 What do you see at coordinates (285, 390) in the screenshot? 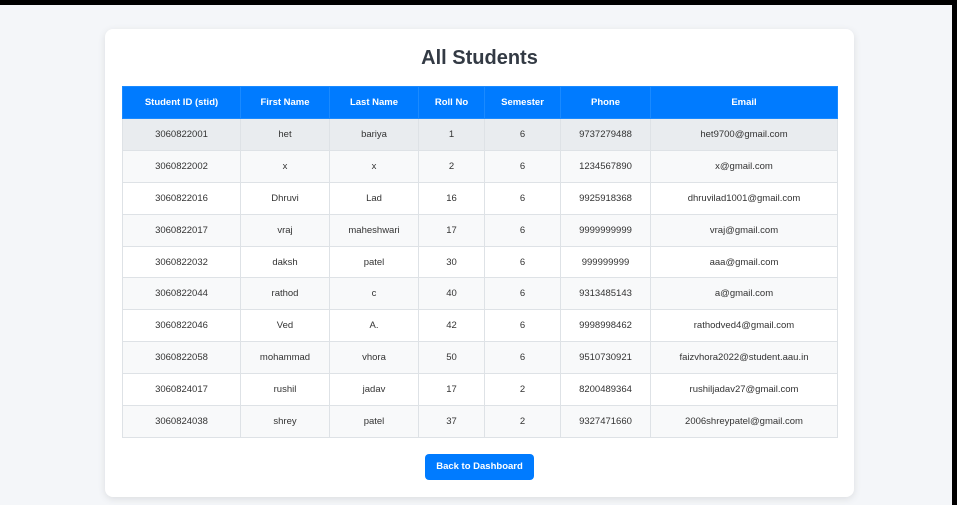
I see `cell-first-name: rushil` at bounding box center [285, 390].